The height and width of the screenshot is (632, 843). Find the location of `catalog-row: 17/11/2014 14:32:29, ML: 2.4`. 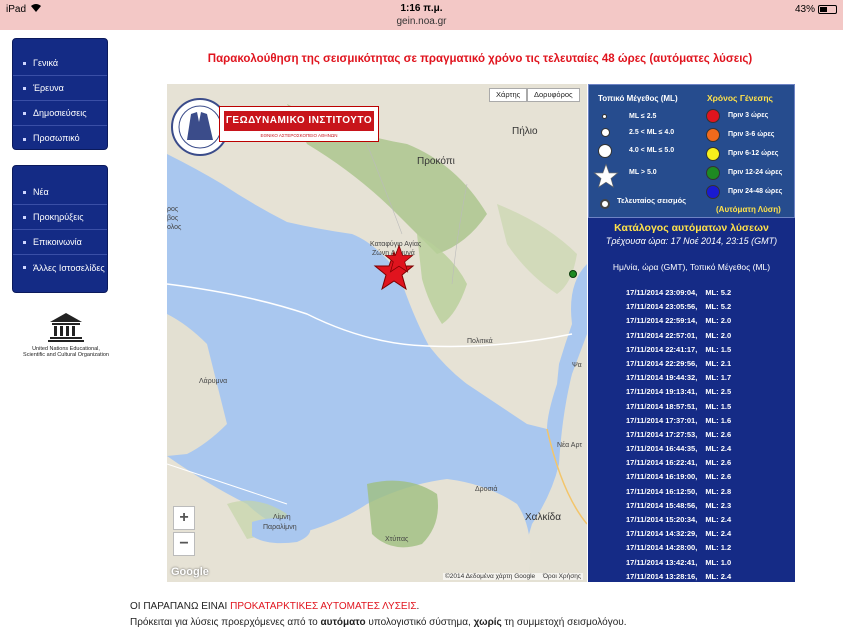

catalog-row: 17/11/2014 14:32:29, ML: 2.4 is located at coordinates (706, 534).